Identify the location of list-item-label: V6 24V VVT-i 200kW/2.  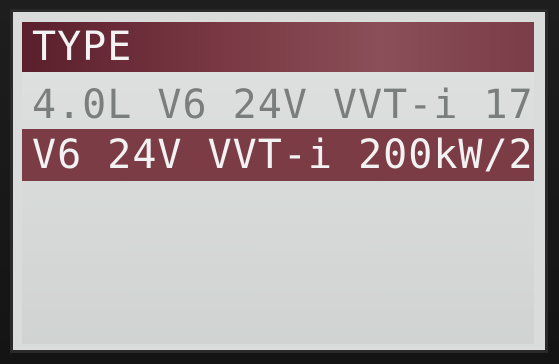
(283, 155).